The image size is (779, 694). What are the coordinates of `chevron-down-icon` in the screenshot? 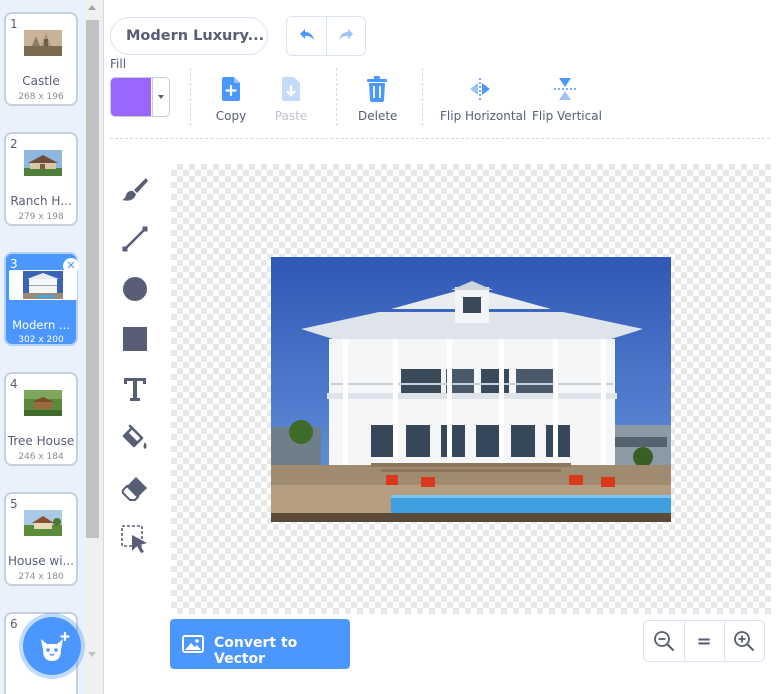 It's located at (160, 97).